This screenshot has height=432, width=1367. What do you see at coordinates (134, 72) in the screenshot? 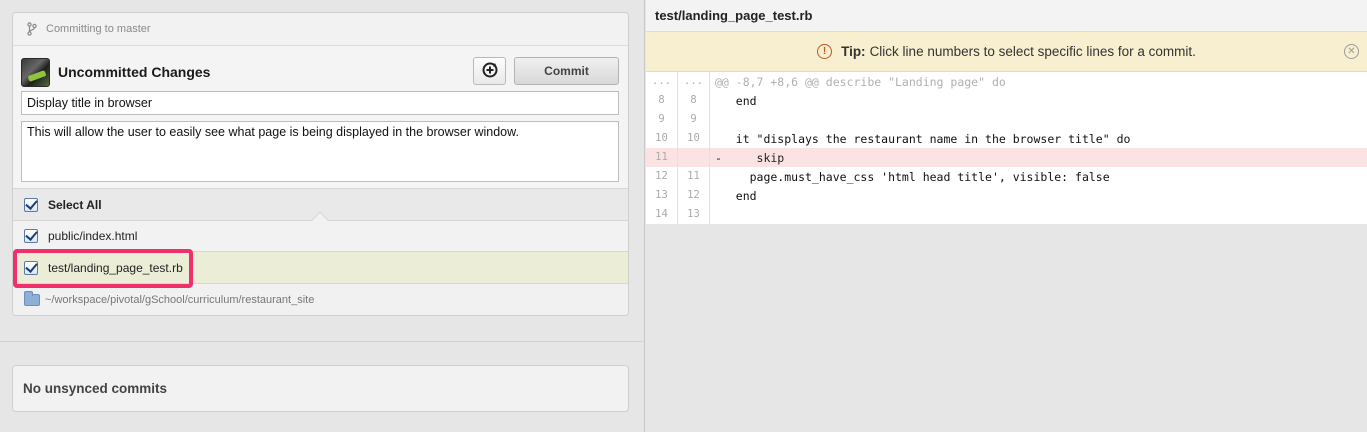
I see `uncommitted-title: Uncommitted Changes` at bounding box center [134, 72].